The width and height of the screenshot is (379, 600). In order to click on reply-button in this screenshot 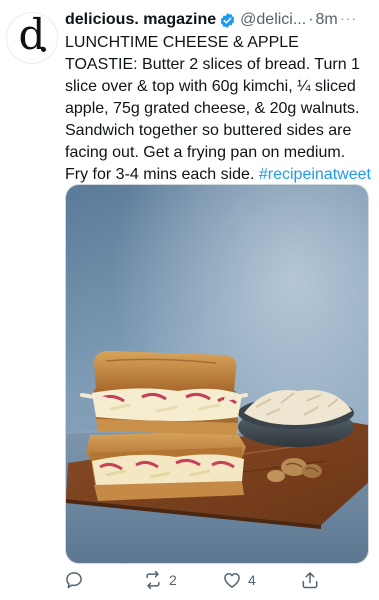, I will do `click(77, 580)`.